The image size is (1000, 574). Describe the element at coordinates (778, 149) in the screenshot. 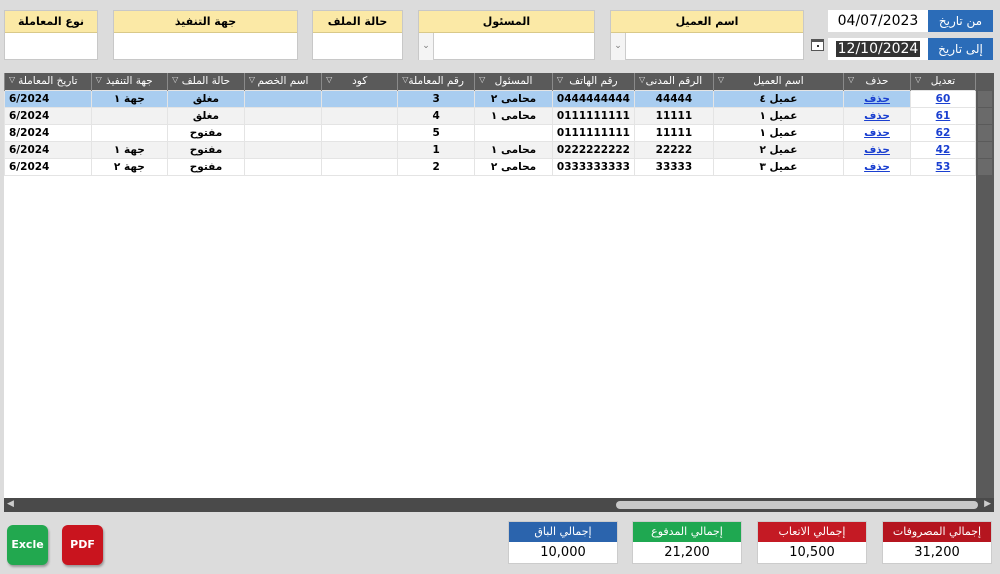

I see `cell-client: عميل ٢` at that location.